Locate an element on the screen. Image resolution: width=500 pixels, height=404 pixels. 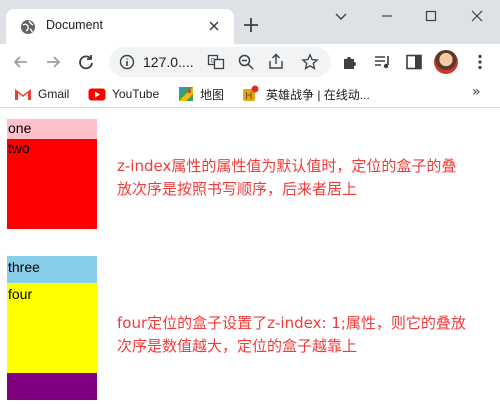
menu-icon is located at coordinates (480, 62).